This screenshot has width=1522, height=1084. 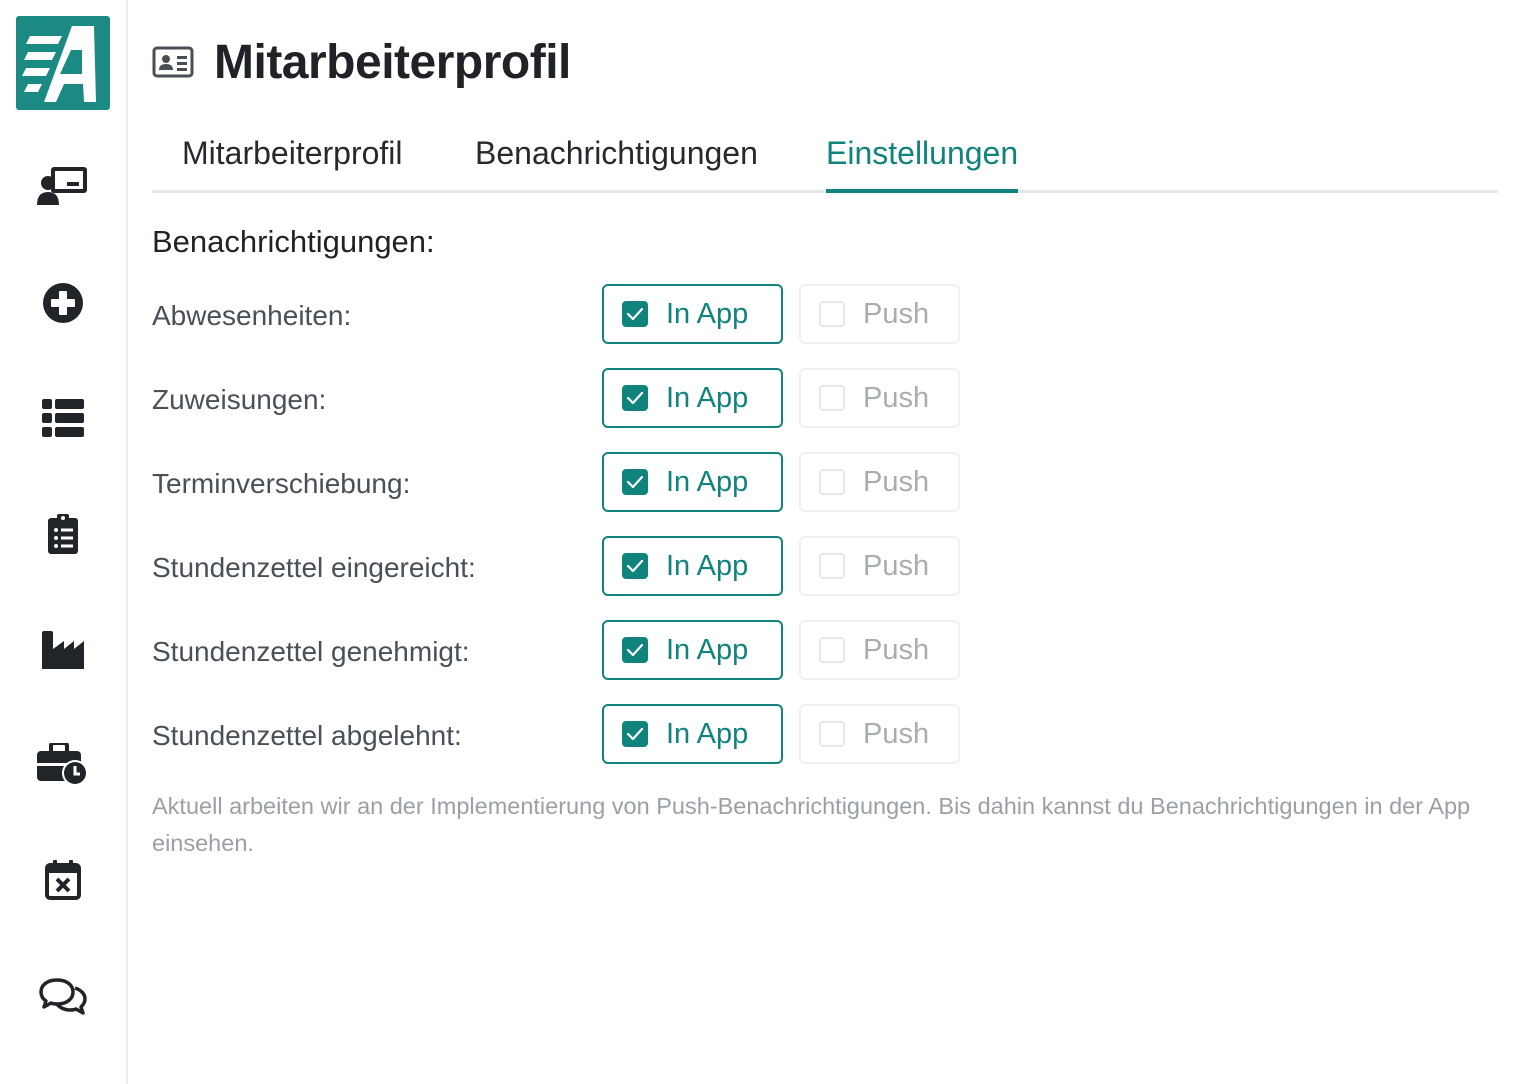 I want to click on settings-row: Zuweisungen: In App Push, so click(x=602, y=400).